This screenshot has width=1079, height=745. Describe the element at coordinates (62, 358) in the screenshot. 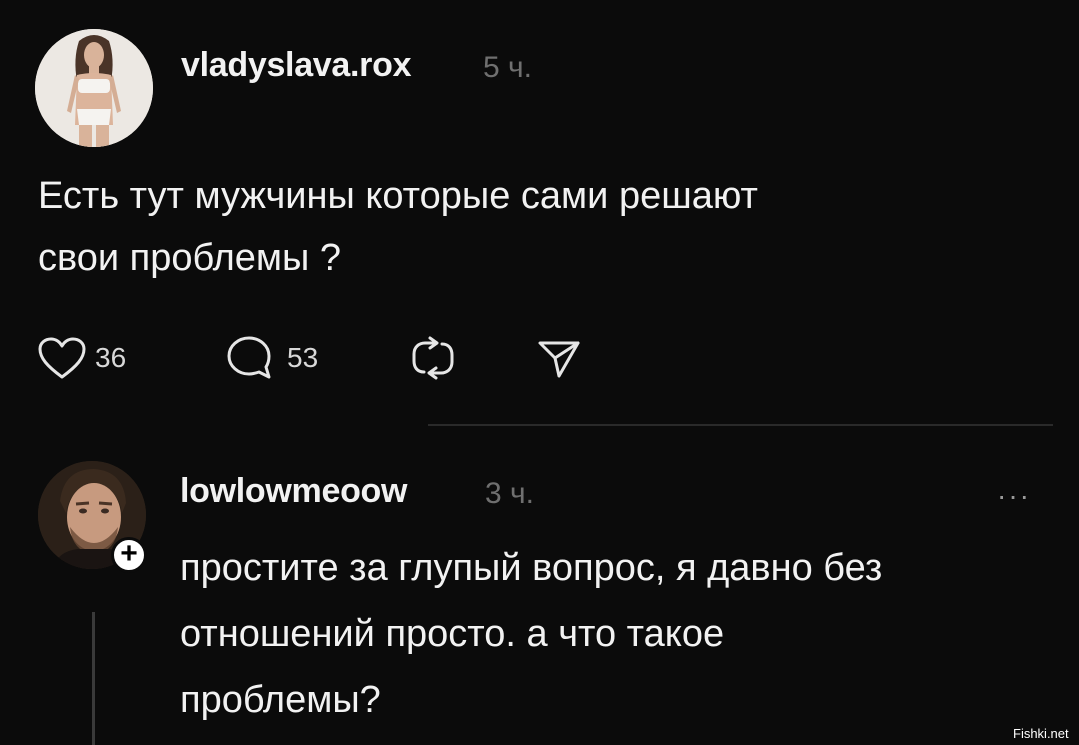

I see `heart-icon` at that location.